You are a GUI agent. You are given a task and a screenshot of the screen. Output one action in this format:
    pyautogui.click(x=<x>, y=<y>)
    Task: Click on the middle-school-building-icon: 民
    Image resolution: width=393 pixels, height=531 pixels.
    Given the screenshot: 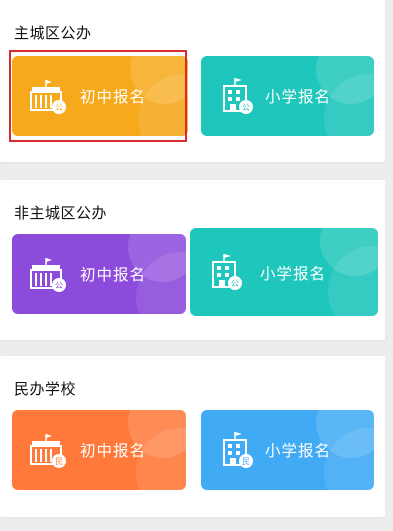 What is the action you would take?
    pyautogui.click(x=48, y=451)
    